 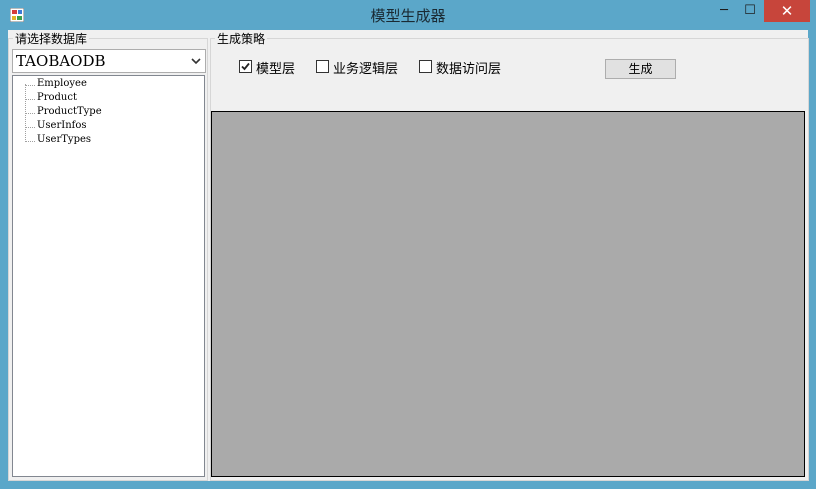 I want to click on tree-item-label: ProductType, so click(x=69, y=111).